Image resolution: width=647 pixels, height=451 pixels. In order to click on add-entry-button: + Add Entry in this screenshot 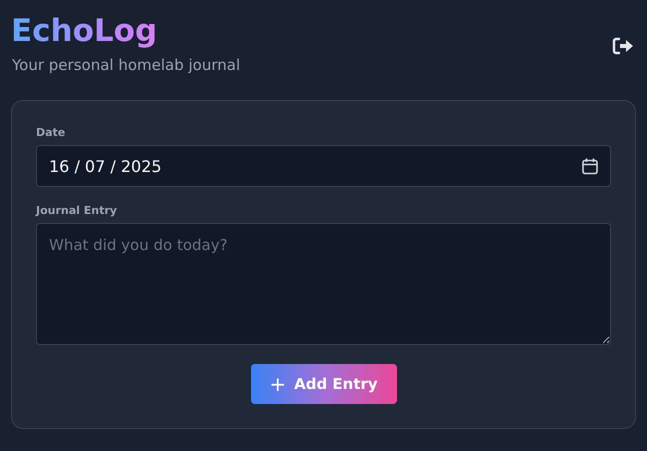, I will do `click(323, 384)`.